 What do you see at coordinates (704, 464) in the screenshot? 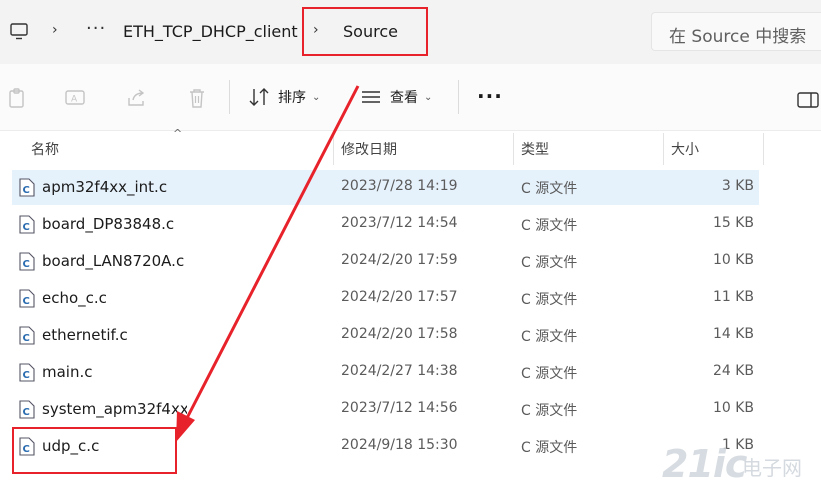
I see `watermark-logo: 21ic` at bounding box center [704, 464].